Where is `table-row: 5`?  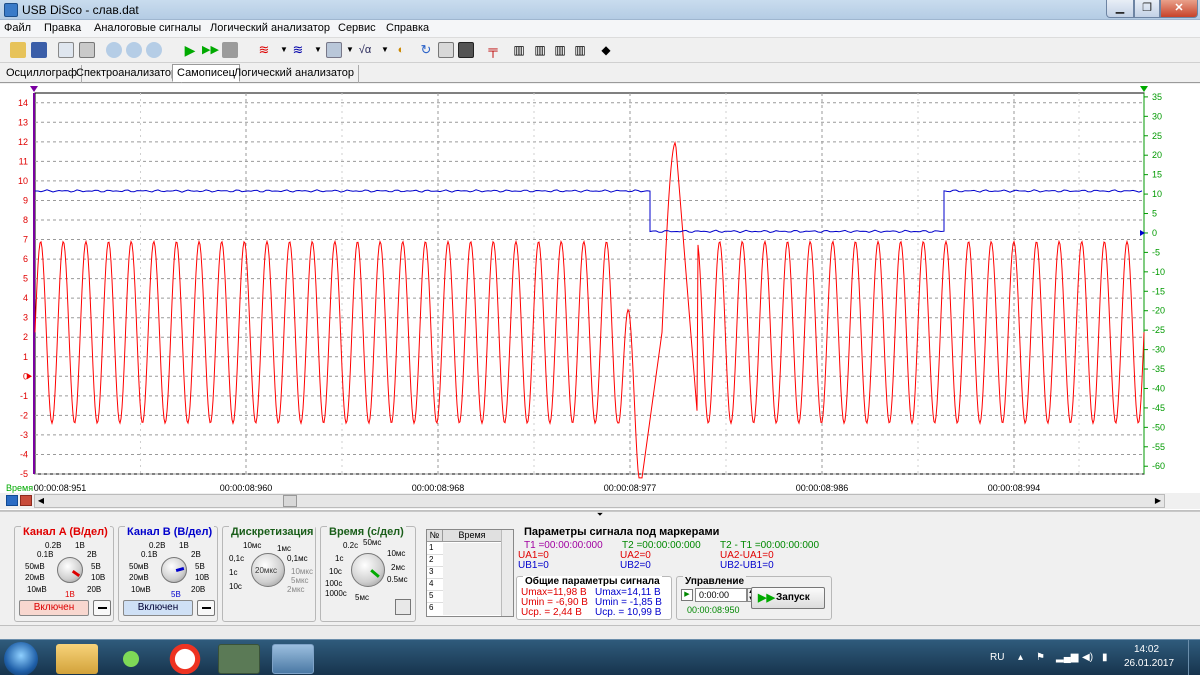 table-row: 5 is located at coordinates (435, 597).